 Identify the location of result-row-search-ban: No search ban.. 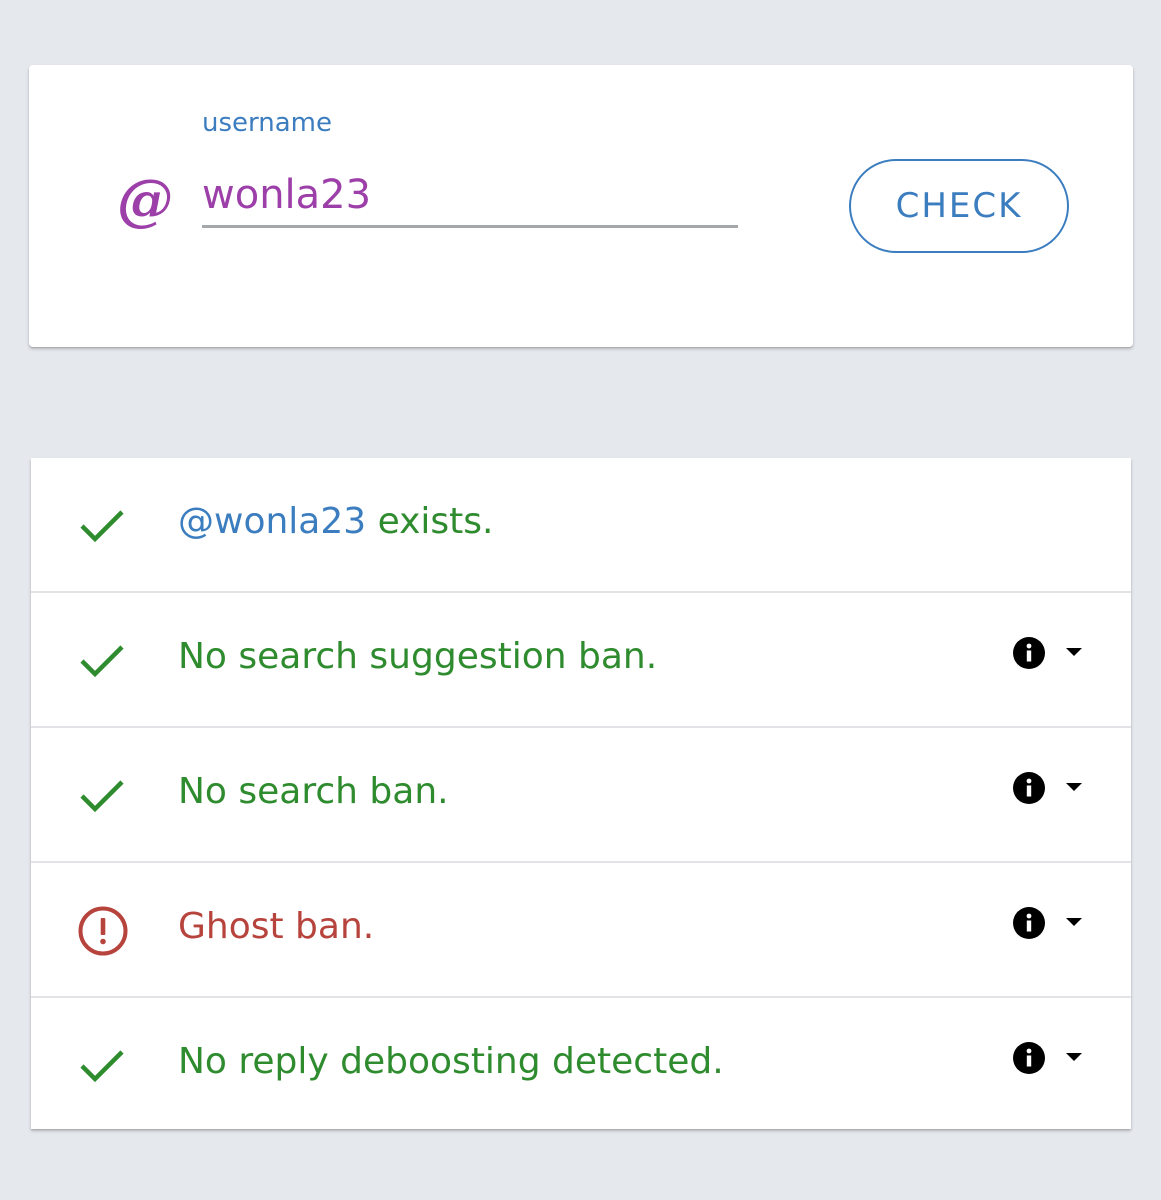
(581, 795).